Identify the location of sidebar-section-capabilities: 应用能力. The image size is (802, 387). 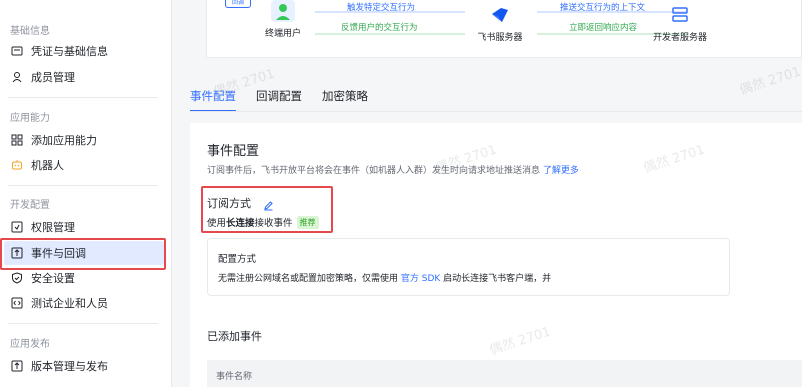
(30, 118).